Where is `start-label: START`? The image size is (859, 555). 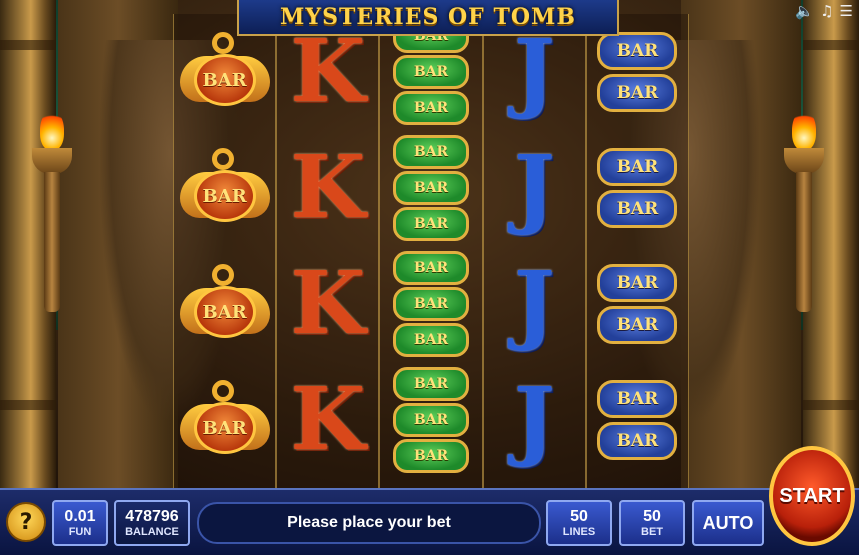
start-label: START is located at coordinates (812, 495).